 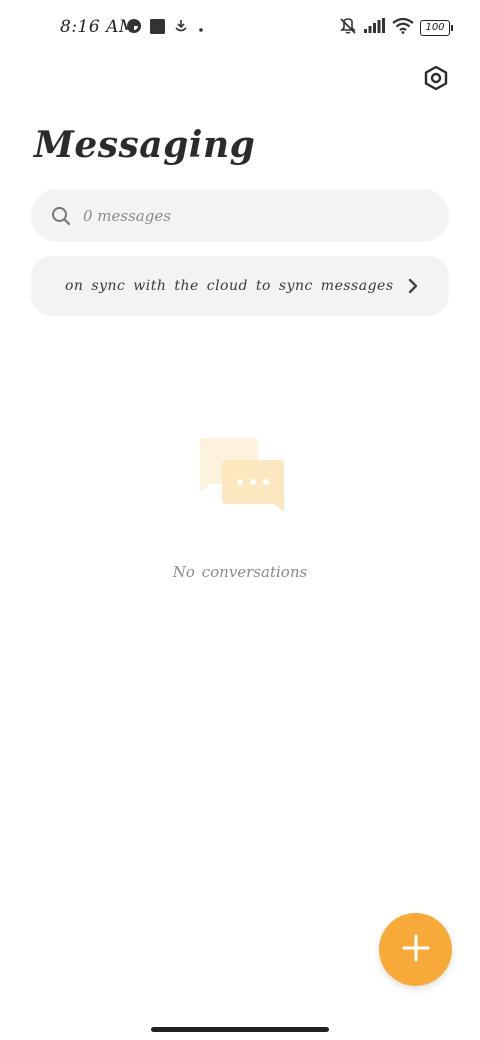 I want to click on cloud-sync-text: on sync with the cloud to sync messages, so click(x=229, y=286).